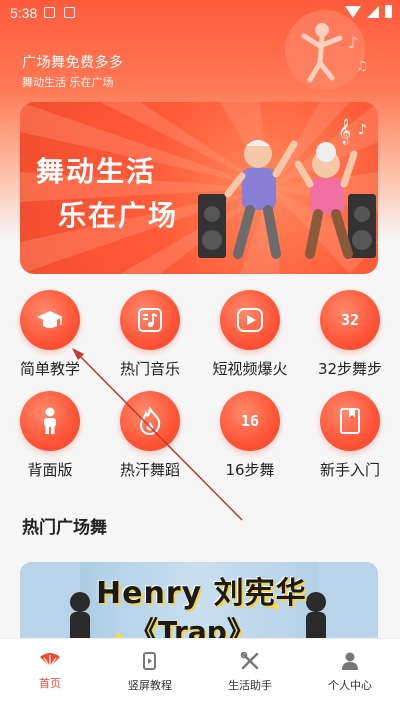 The height and width of the screenshot is (712, 400). What do you see at coordinates (149, 369) in the screenshot?
I see `category-label: 热门音乐` at bounding box center [149, 369].